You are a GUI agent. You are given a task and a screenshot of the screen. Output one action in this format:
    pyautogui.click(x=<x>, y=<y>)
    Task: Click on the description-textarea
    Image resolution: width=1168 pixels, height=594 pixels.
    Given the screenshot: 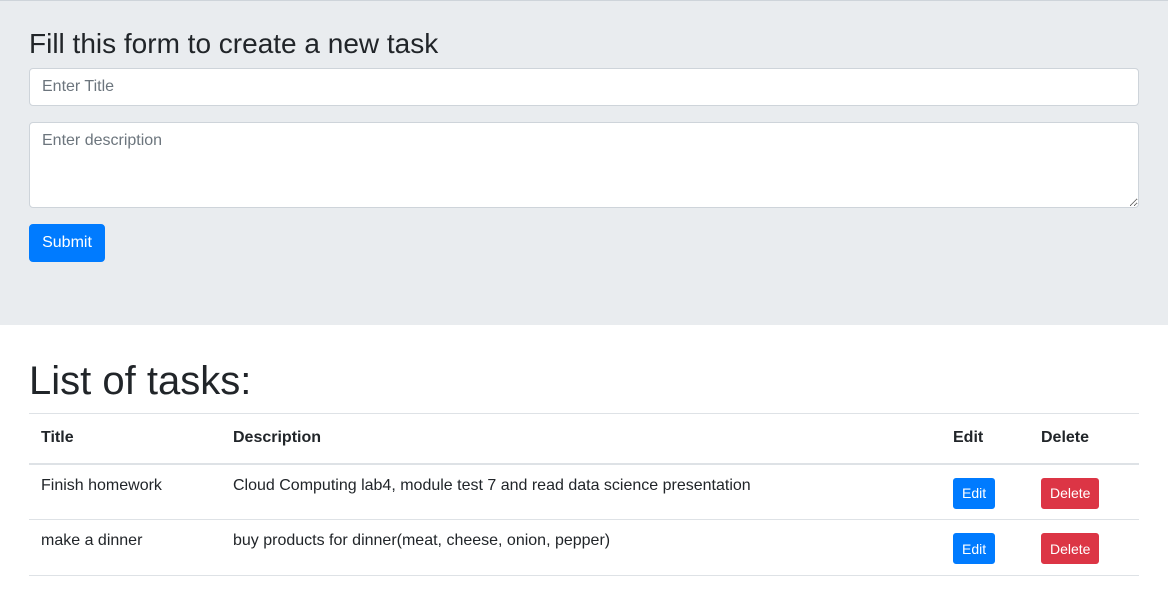 What is the action you would take?
    pyautogui.click(x=584, y=165)
    